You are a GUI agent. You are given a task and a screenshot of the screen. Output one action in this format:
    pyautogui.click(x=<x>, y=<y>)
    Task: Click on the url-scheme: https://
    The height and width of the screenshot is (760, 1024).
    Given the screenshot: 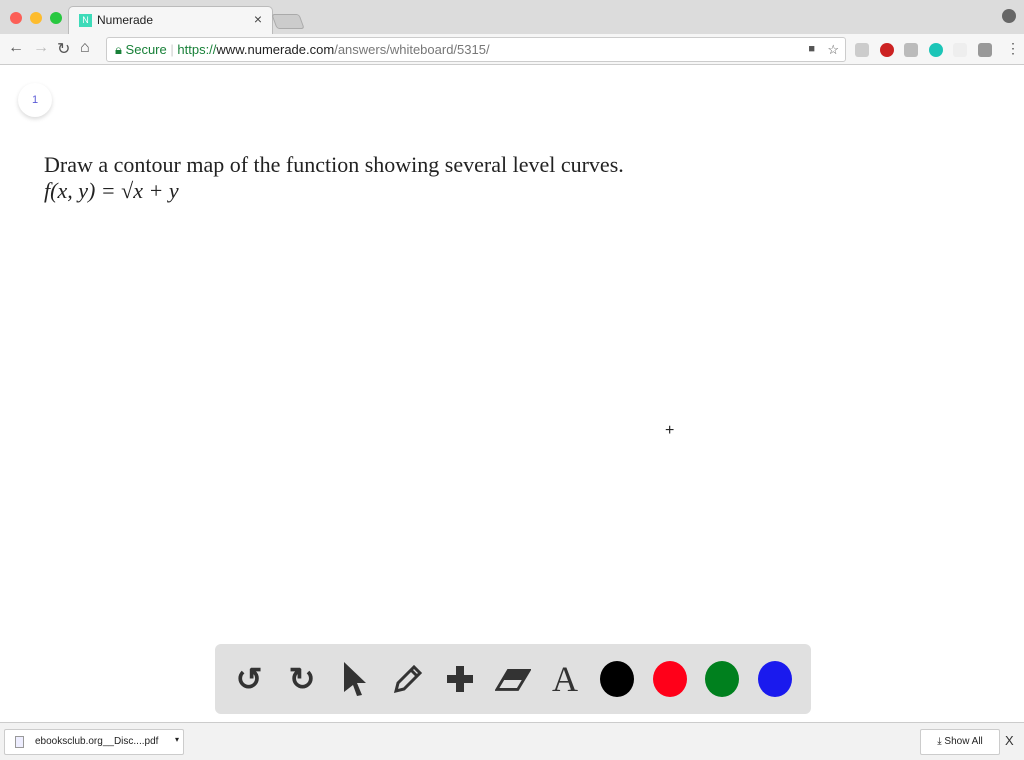 What is the action you would take?
    pyautogui.click(x=197, y=49)
    